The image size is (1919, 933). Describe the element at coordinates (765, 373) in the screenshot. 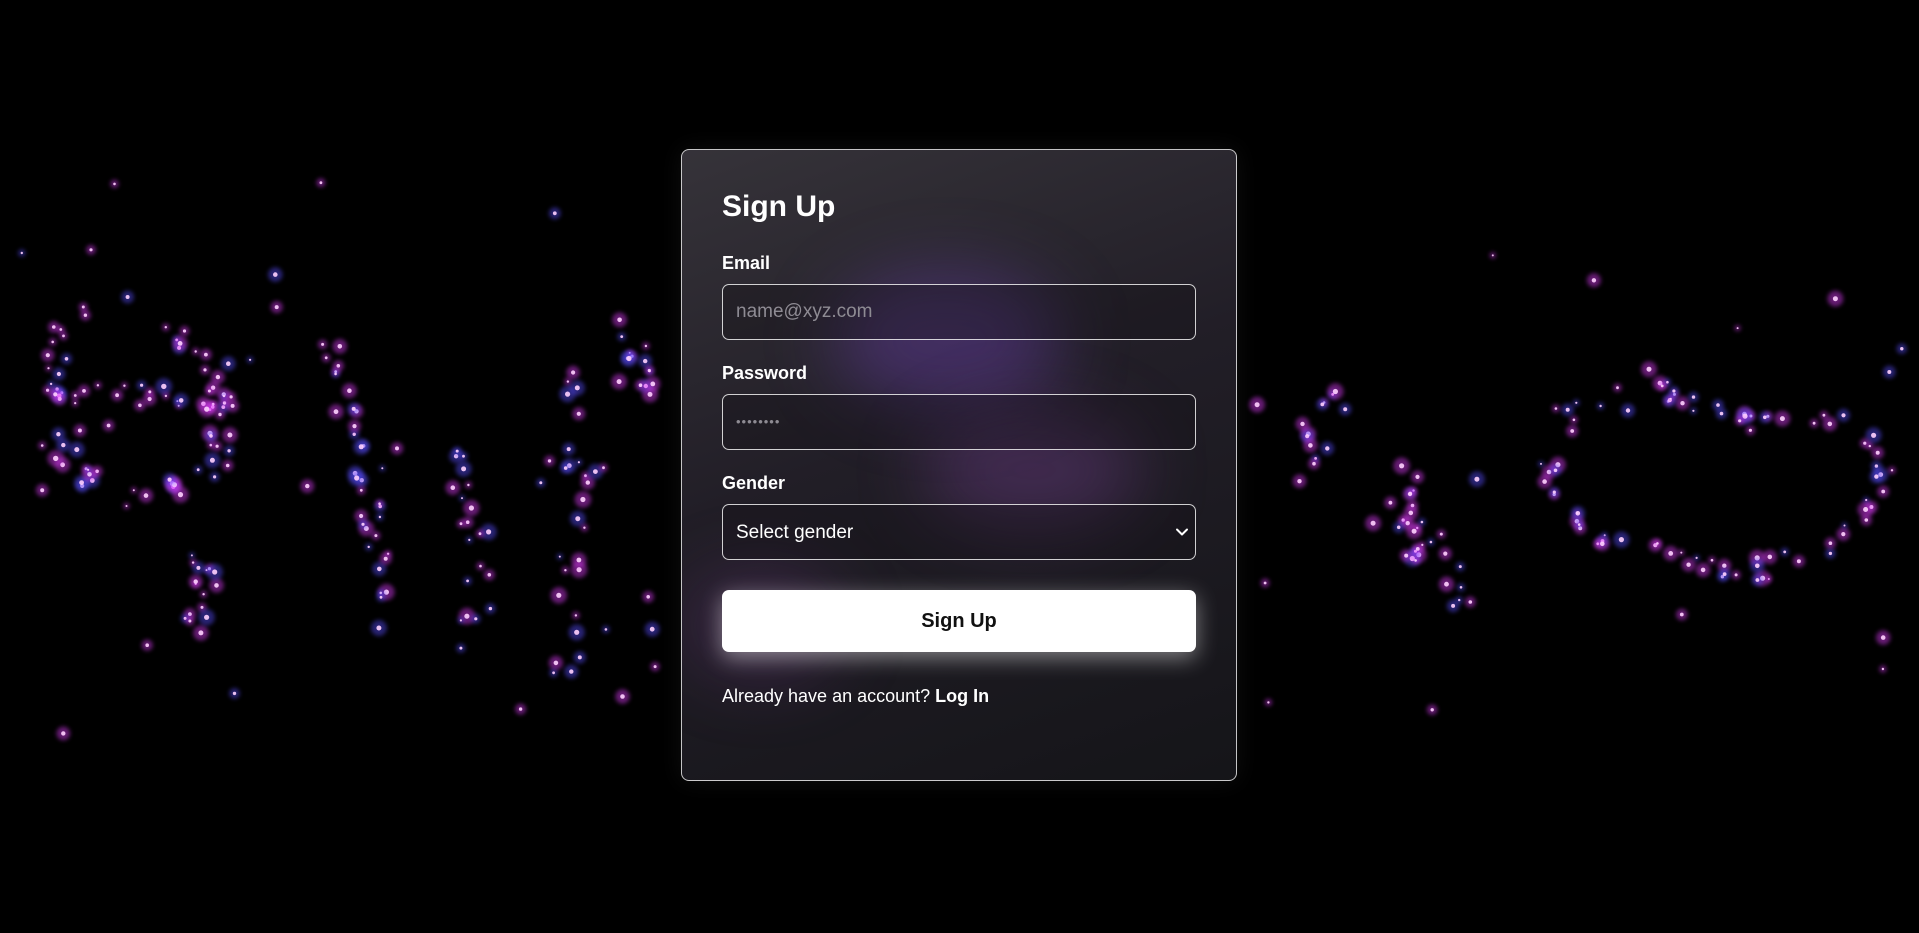

I see `password-label: Password` at that location.